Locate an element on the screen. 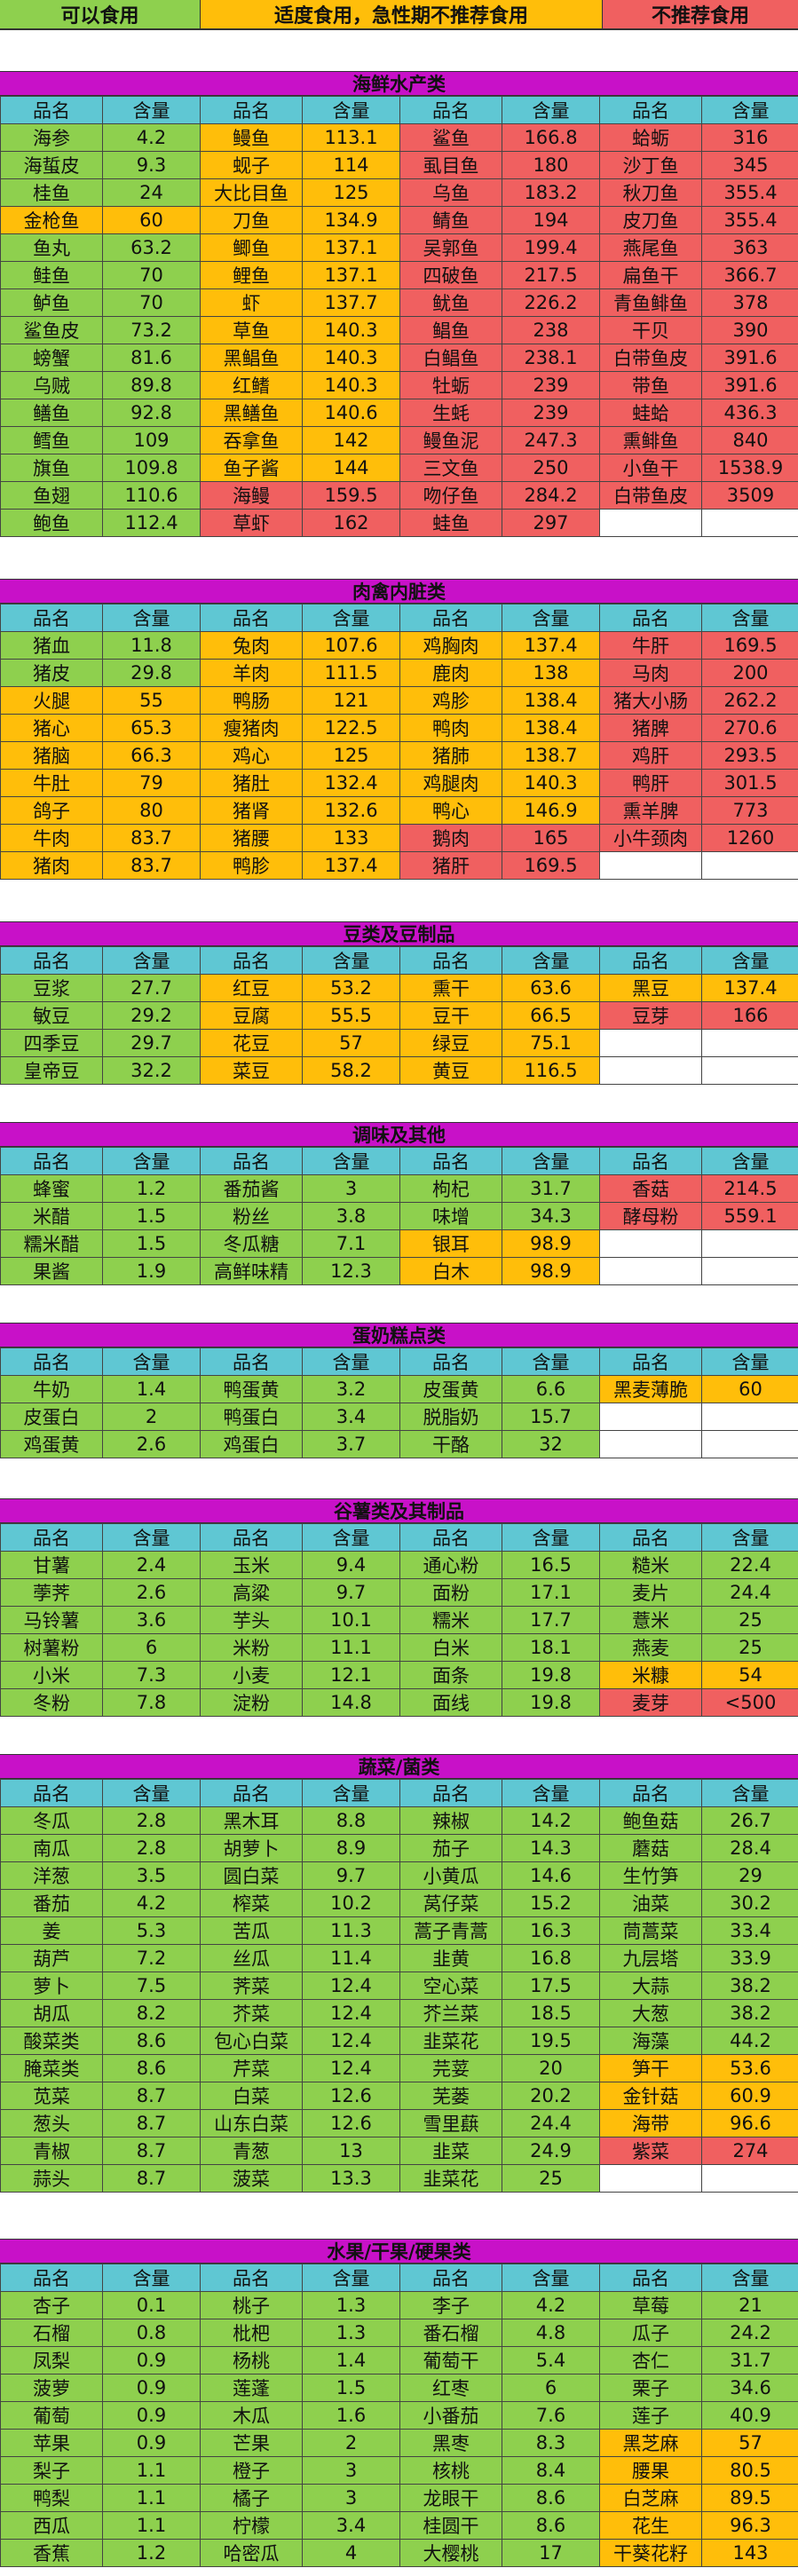  purine-value: 363 is located at coordinates (749, 247).